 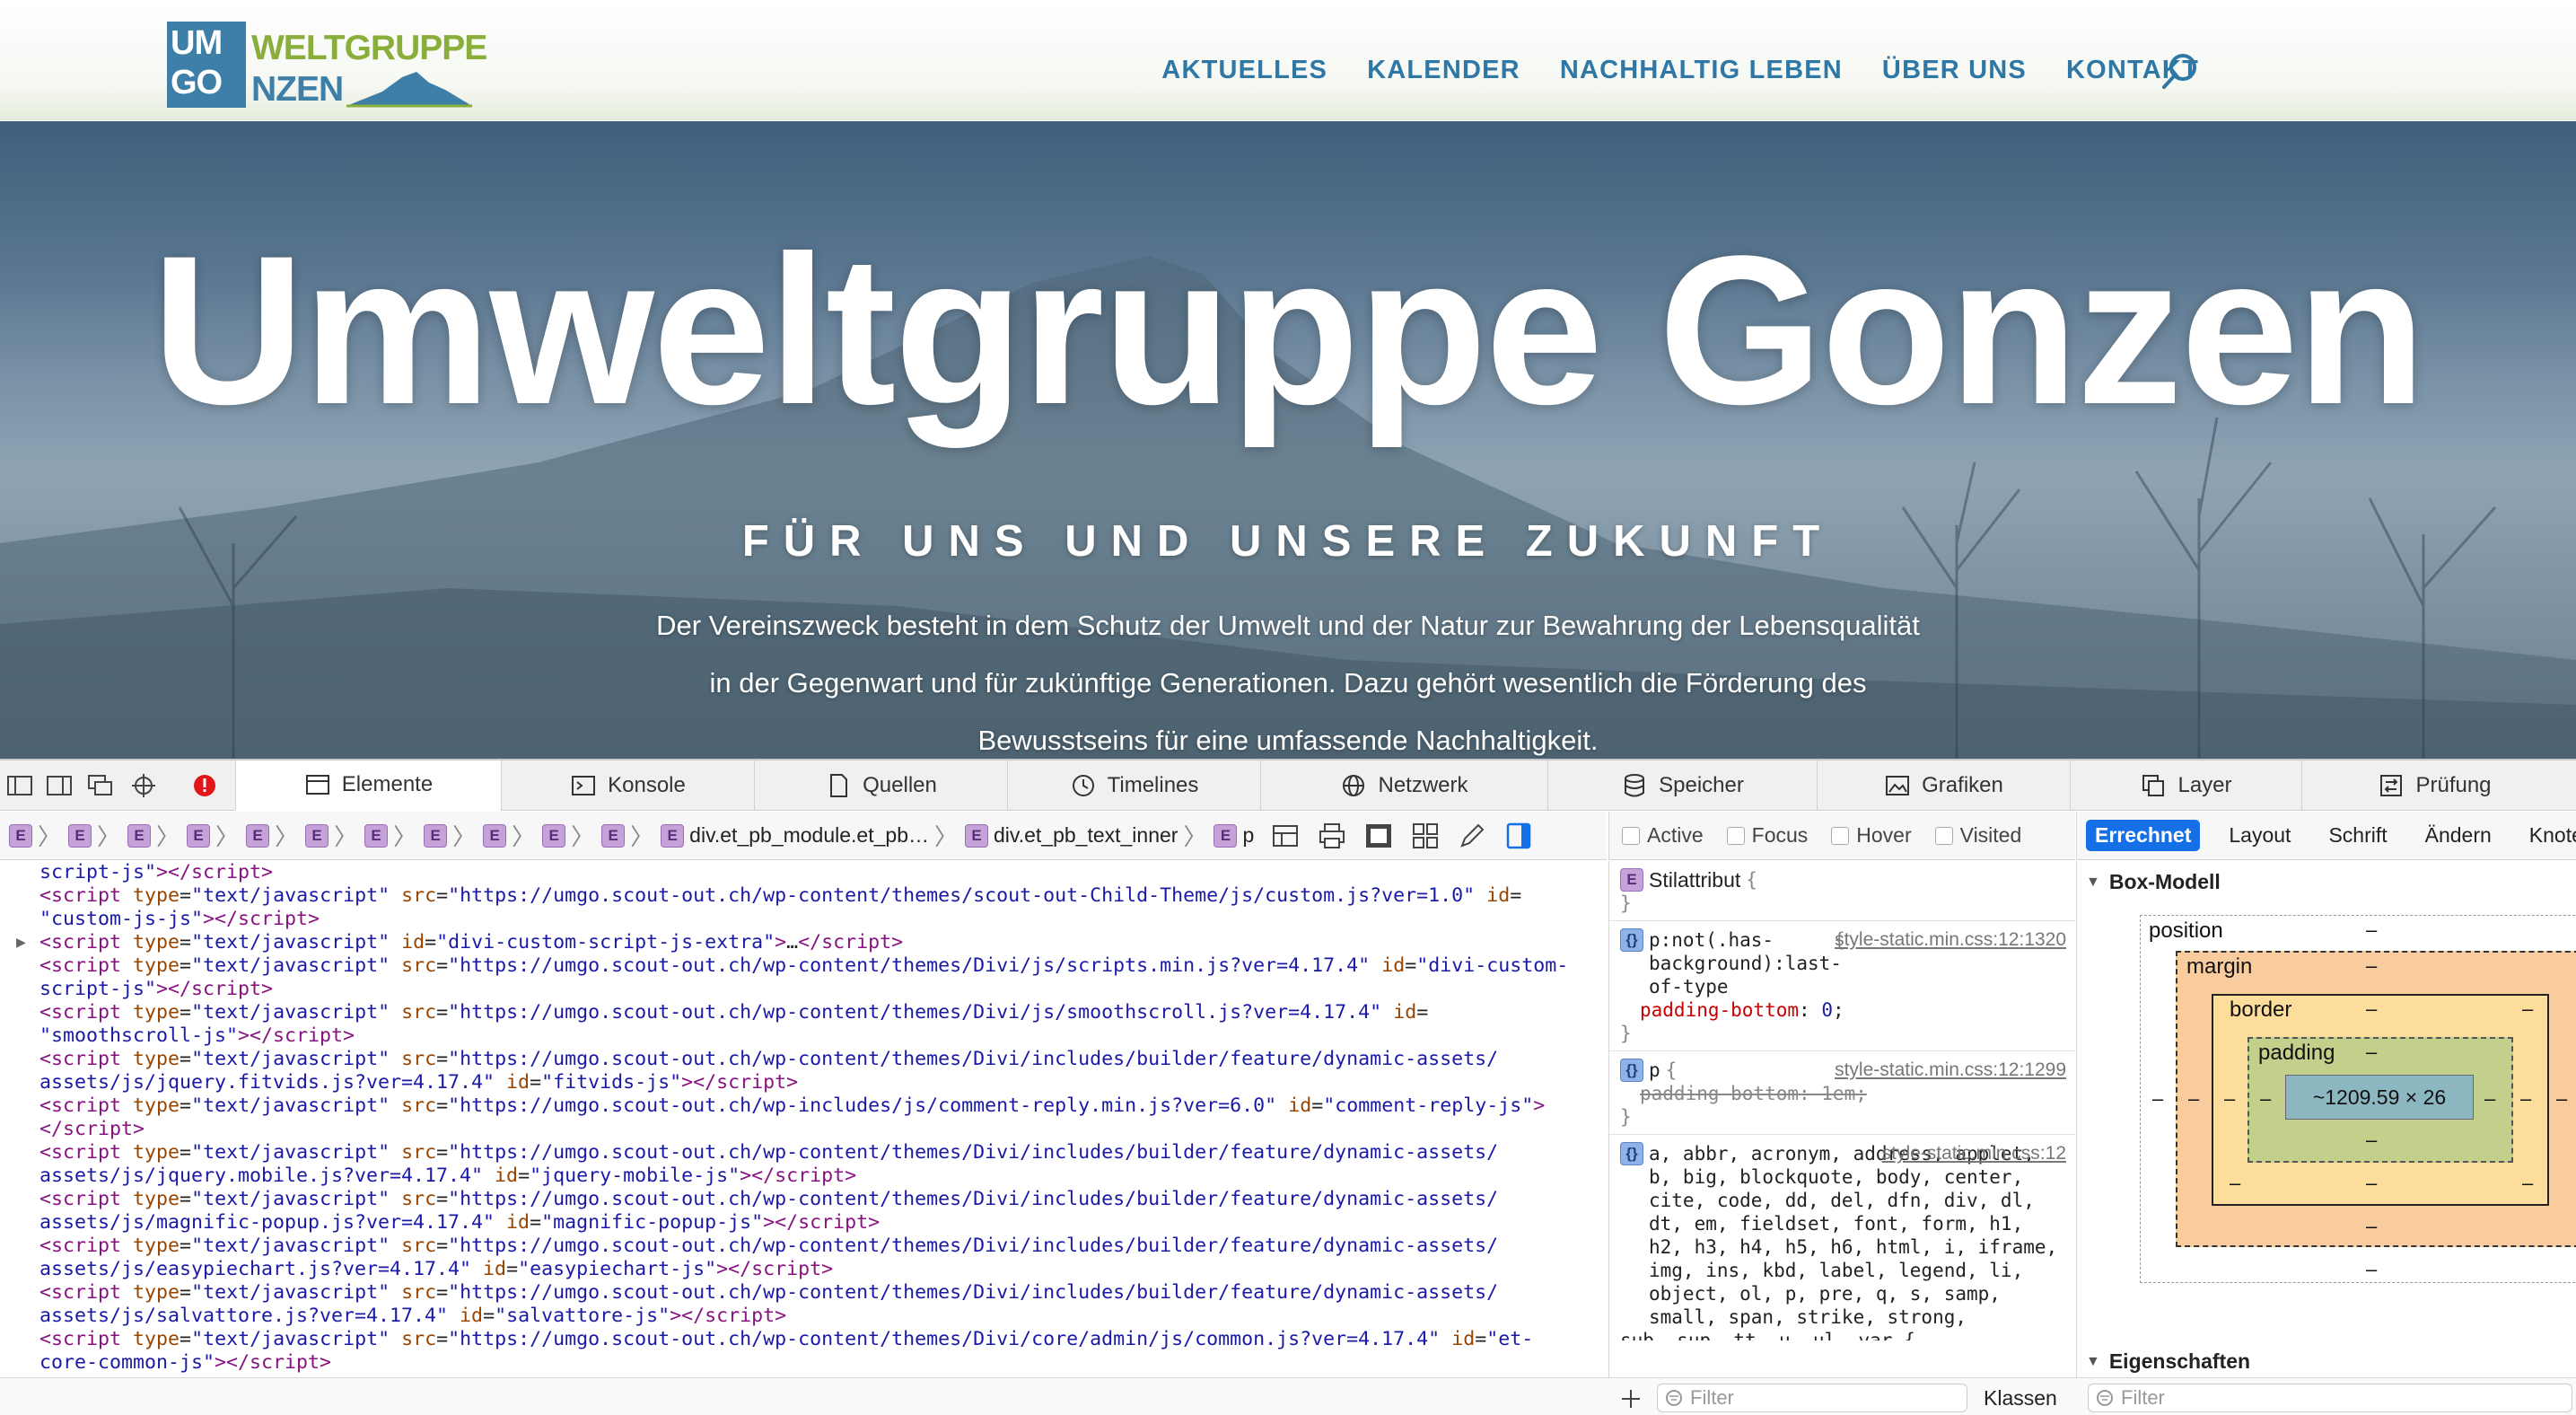 I want to click on tab-layout: Layout, so click(x=2260, y=836).